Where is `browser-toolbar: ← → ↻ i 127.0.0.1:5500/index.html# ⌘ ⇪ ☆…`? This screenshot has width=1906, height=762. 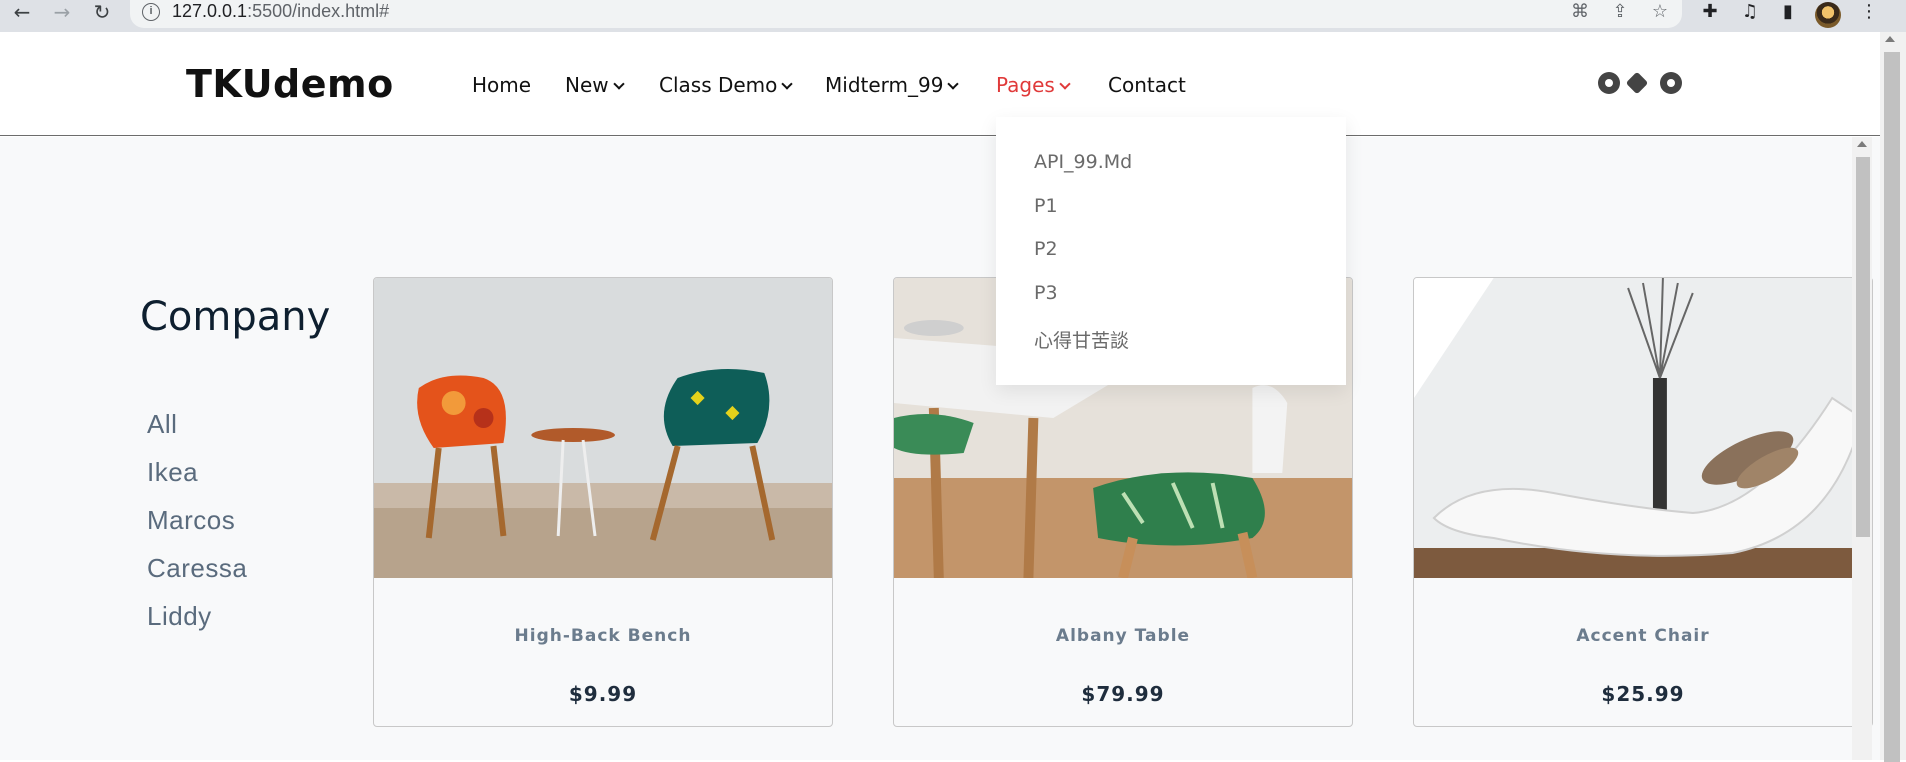 browser-toolbar: ← → ↻ i 127.0.0.1:5500/index.html# ⌘ ⇪ ☆… is located at coordinates (953, 16).